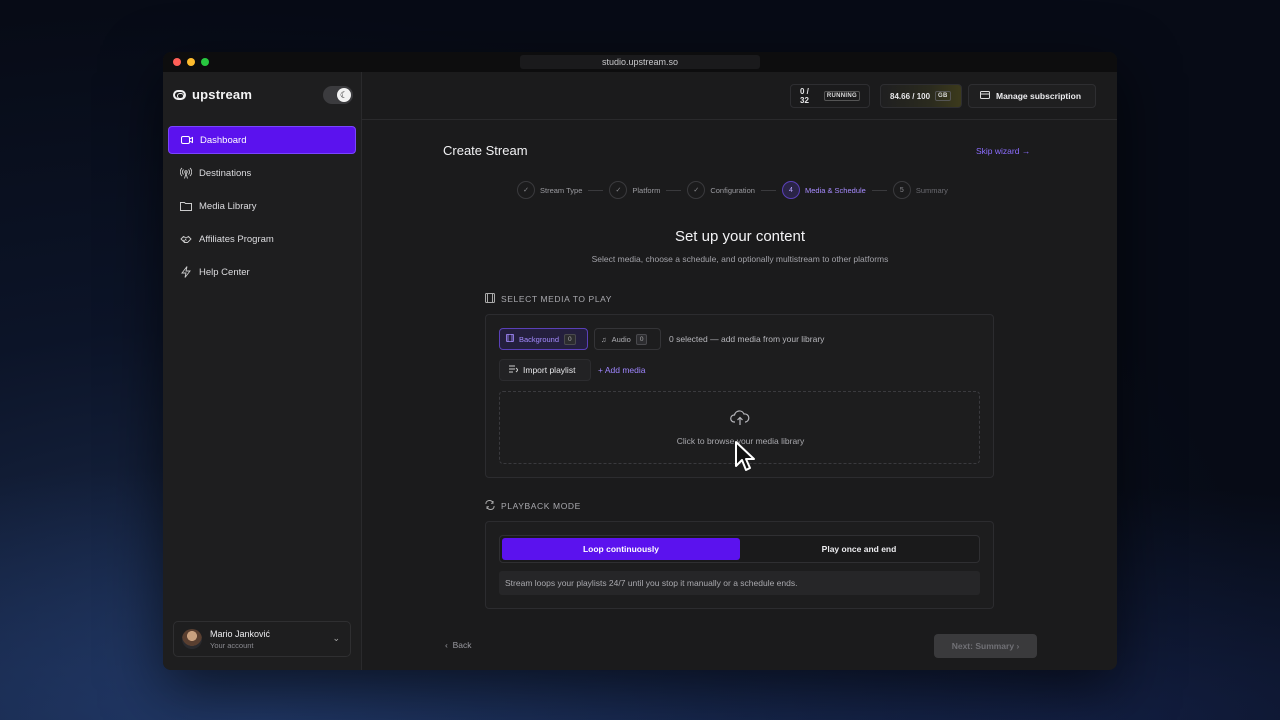 The height and width of the screenshot is (720, 1280). I want to click on loop-continuously-option: Loop continuously, so click(621, 549).